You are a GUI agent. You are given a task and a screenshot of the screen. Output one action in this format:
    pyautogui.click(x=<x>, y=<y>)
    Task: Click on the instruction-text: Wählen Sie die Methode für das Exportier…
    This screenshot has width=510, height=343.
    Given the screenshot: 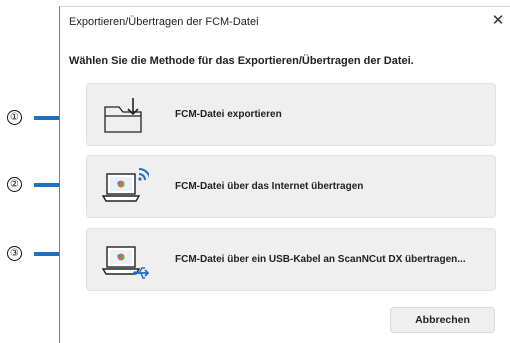 What is the action you would take?
    pyautogui.click(x=241, y=61)
    